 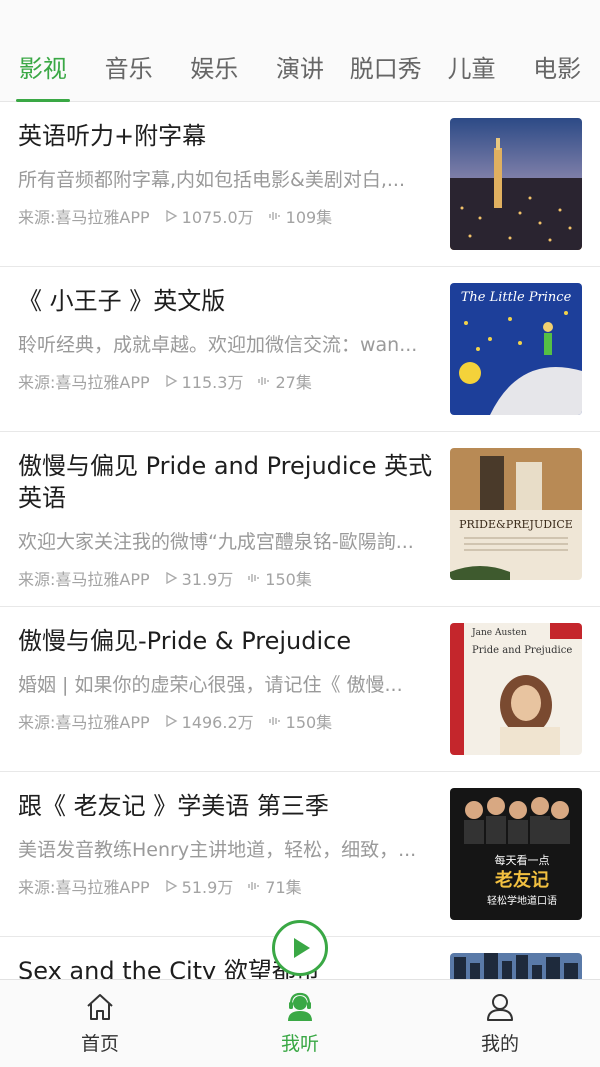 I want to click on user-icon, so click(x=500, y=1007).